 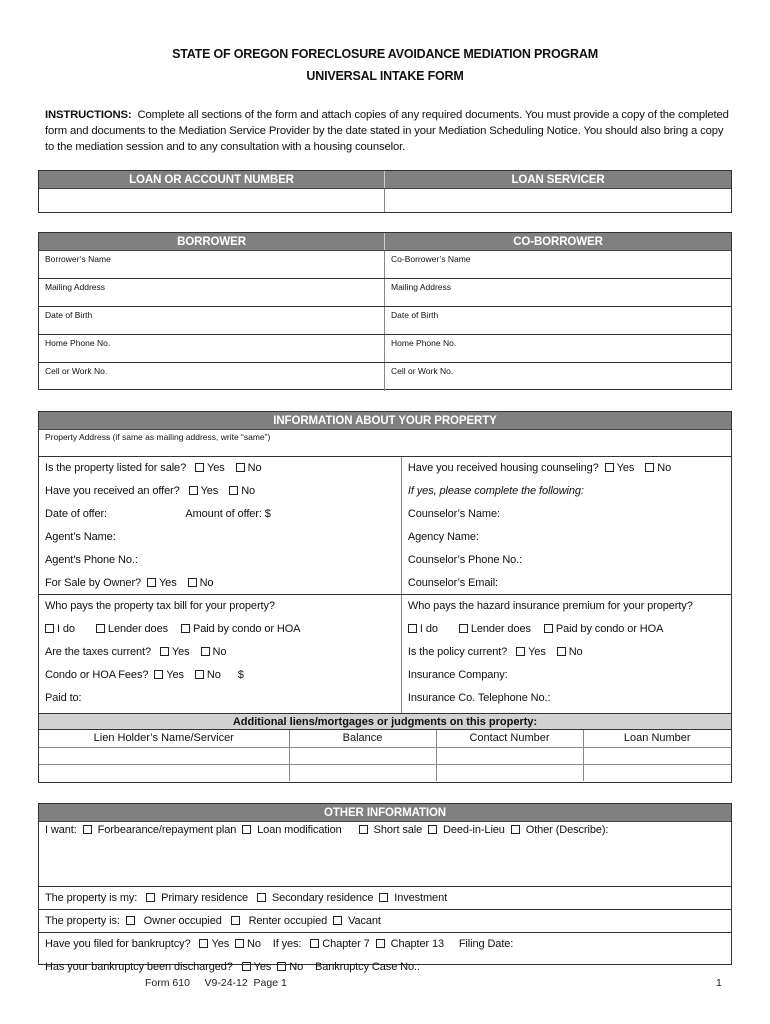 What do you see at coordinates (558, 348) in the screenshot?
I see `coborrower-home-phone-field: Home Phone No.` at bounding box center [558, 348].